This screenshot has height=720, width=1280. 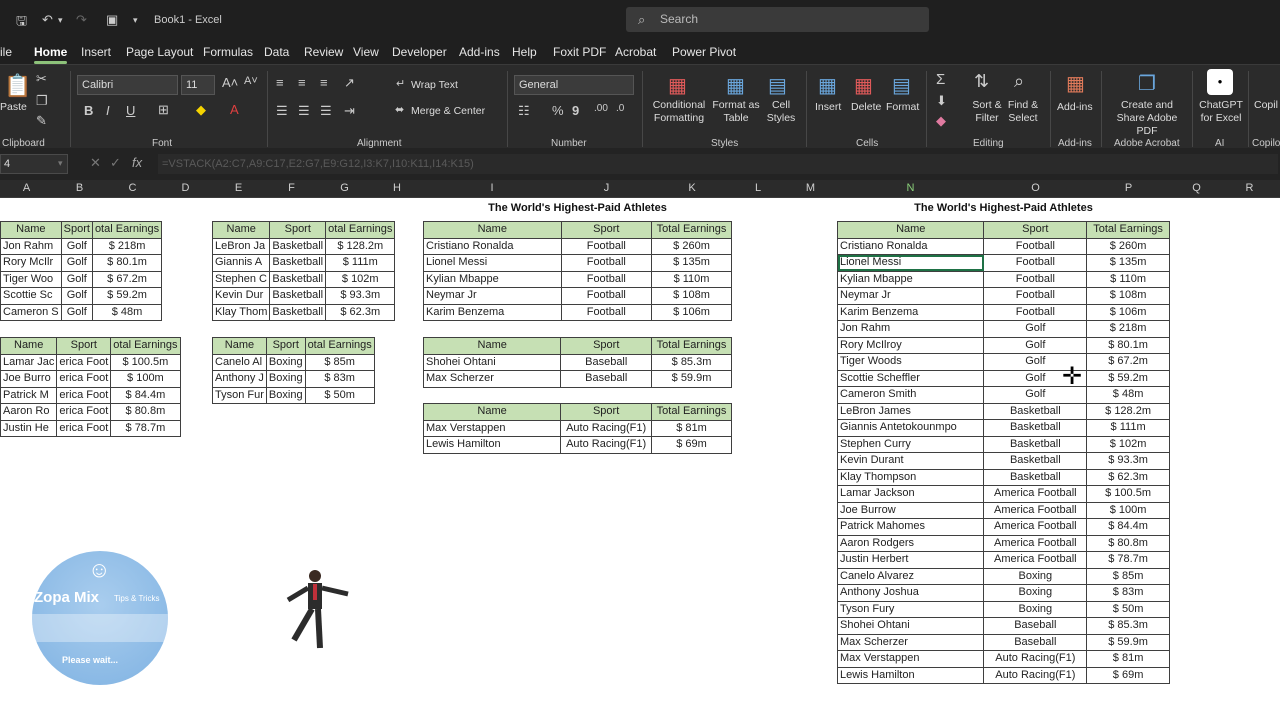 I want to click on cell-styles-button: Cell Styles, so click(x=781, y=112).